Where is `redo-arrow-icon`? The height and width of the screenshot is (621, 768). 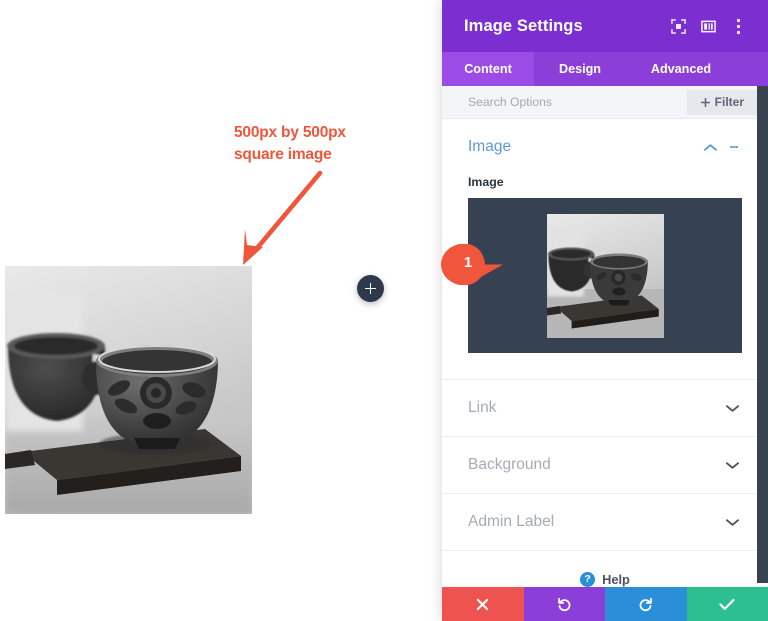 redo-arrow-icon is located at coordinates (646, 604).